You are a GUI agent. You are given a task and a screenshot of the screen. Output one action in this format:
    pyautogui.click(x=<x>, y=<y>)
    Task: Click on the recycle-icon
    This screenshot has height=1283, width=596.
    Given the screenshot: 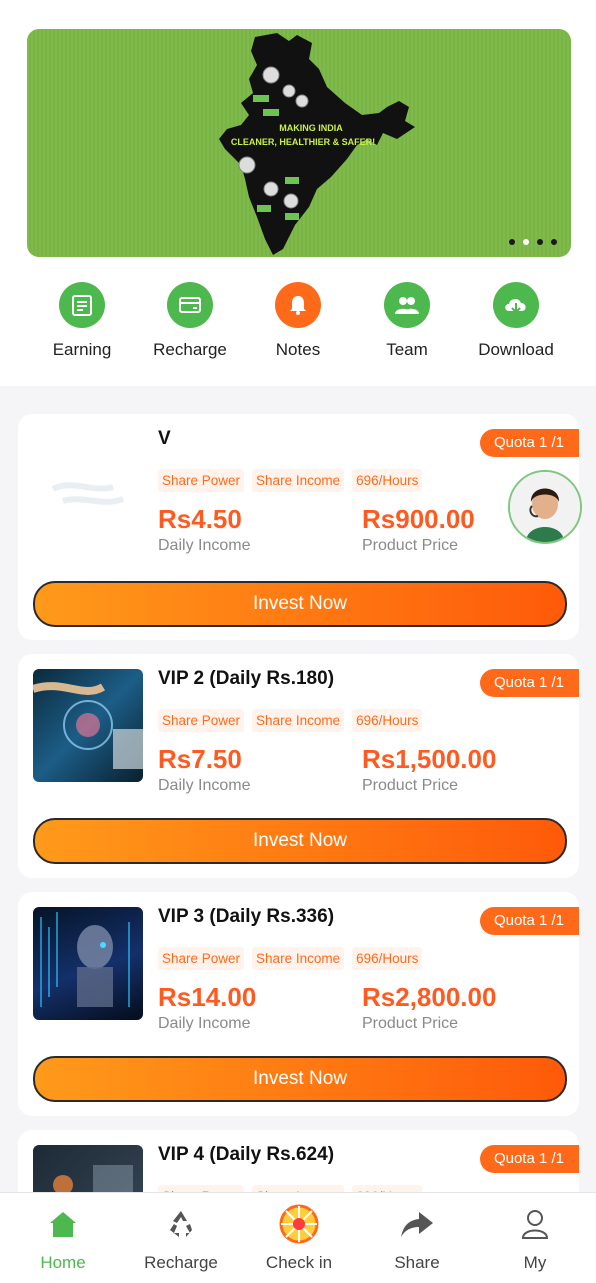 What is the action you would take?
    pyautogui.click(x=181, y=1224)
    